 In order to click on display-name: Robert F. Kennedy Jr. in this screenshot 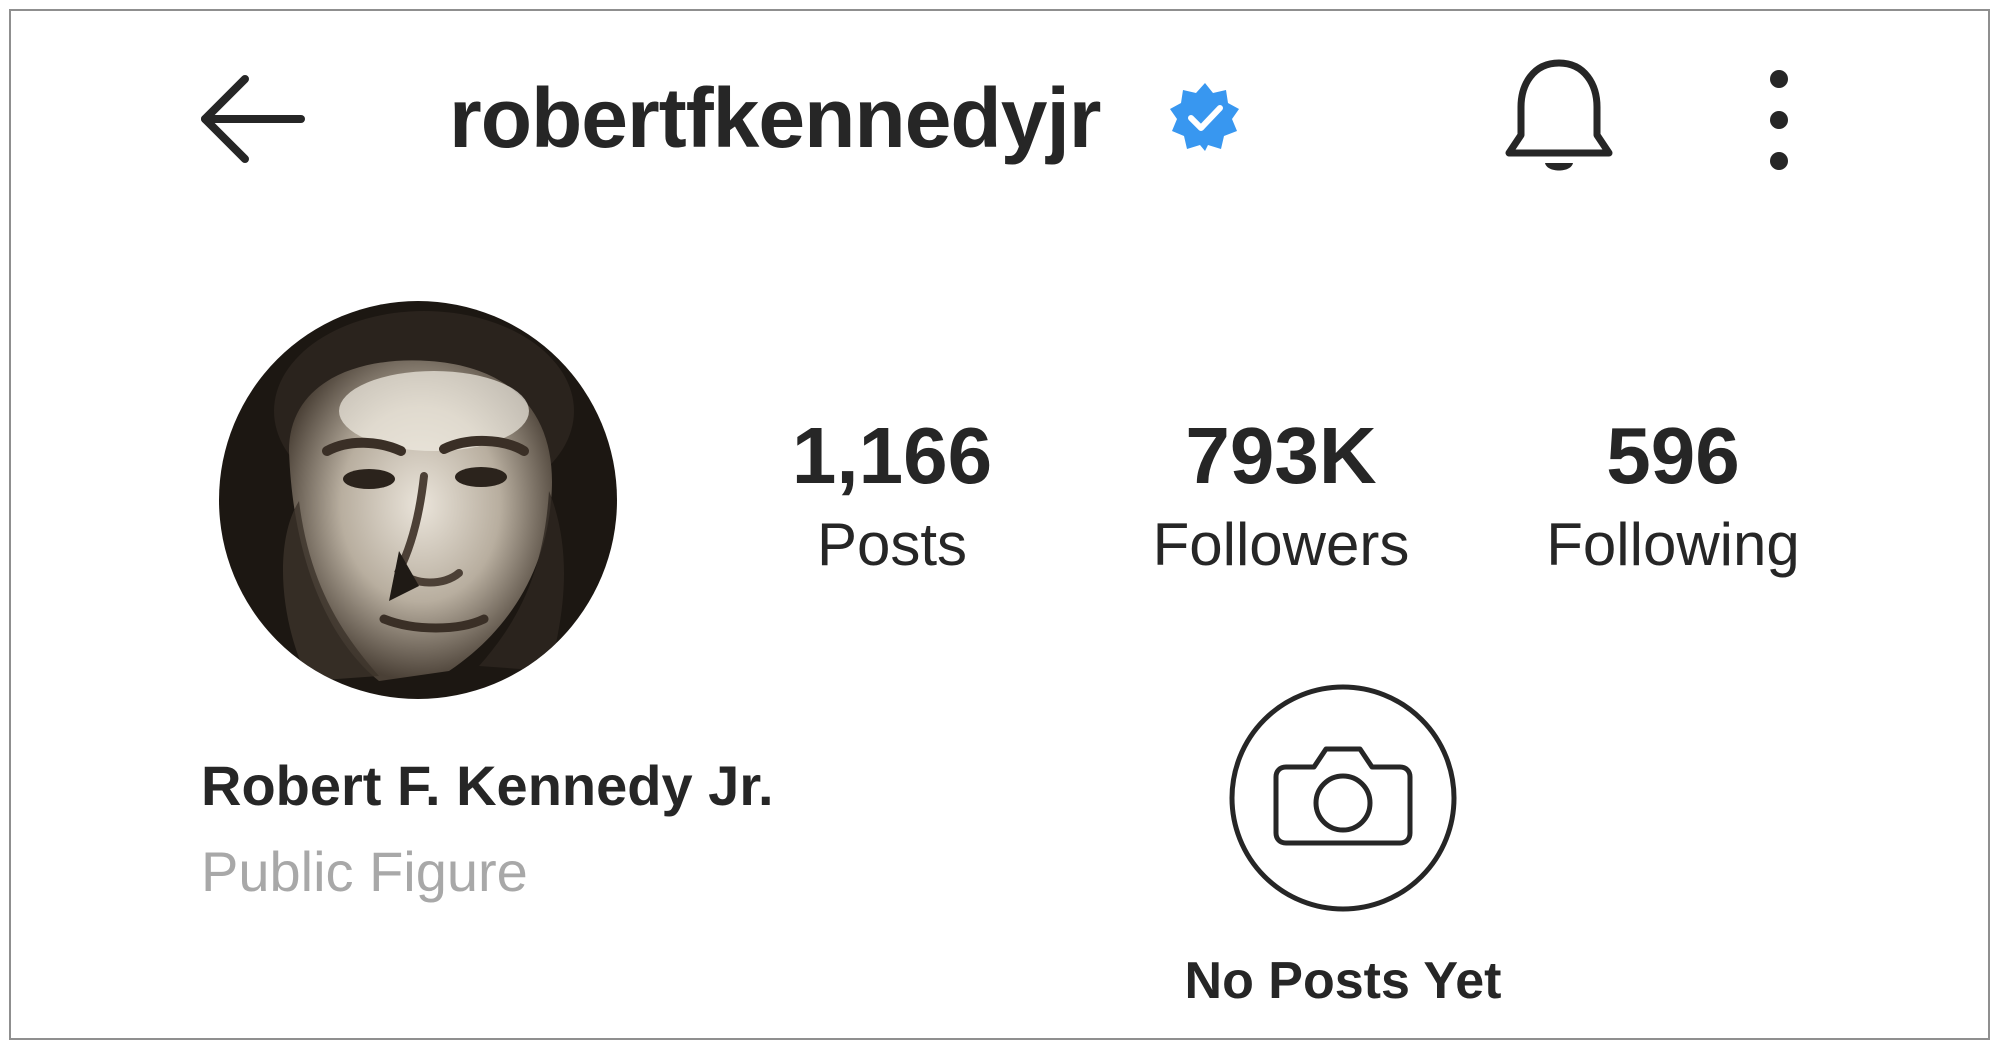, I will do `click(487, 785)`.